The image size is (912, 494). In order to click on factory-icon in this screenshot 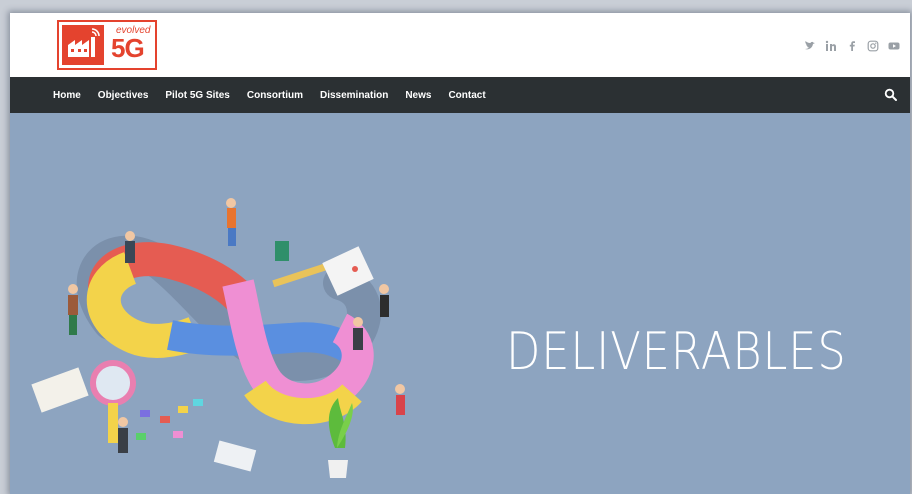, I will do `click(83, 45)`.